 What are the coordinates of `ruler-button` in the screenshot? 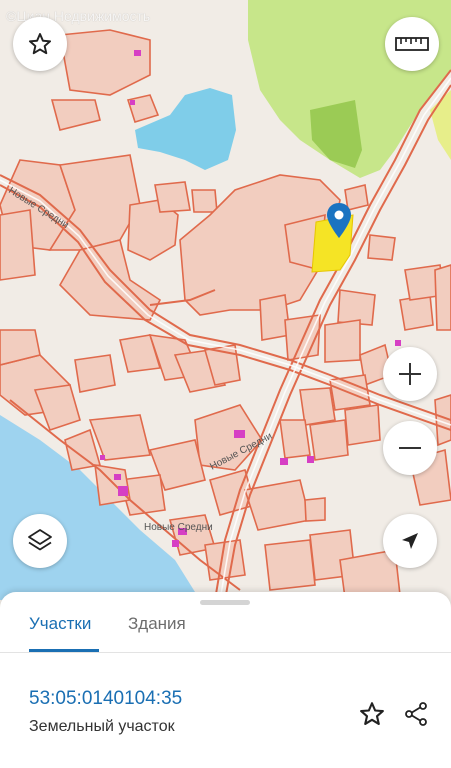 It's located at (412, 44).